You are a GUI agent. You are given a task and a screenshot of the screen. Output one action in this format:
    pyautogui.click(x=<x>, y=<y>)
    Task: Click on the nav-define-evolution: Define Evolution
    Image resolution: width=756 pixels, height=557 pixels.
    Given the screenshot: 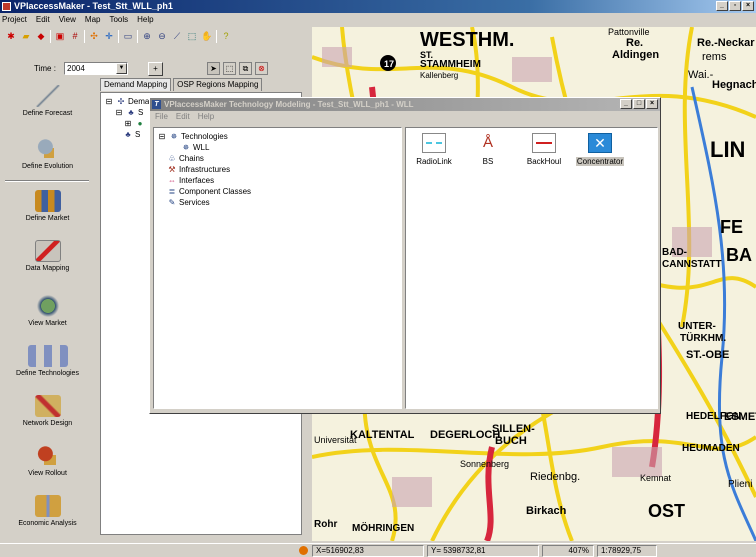 What is the action you would take?
    pyautogui.click(x=47, y=154)
    